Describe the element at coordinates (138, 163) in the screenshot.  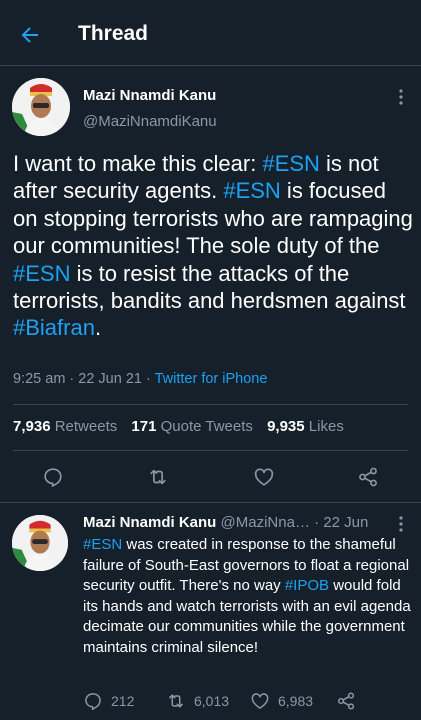
I see `tweet-text-segment: I want to make this clear:` at that location.